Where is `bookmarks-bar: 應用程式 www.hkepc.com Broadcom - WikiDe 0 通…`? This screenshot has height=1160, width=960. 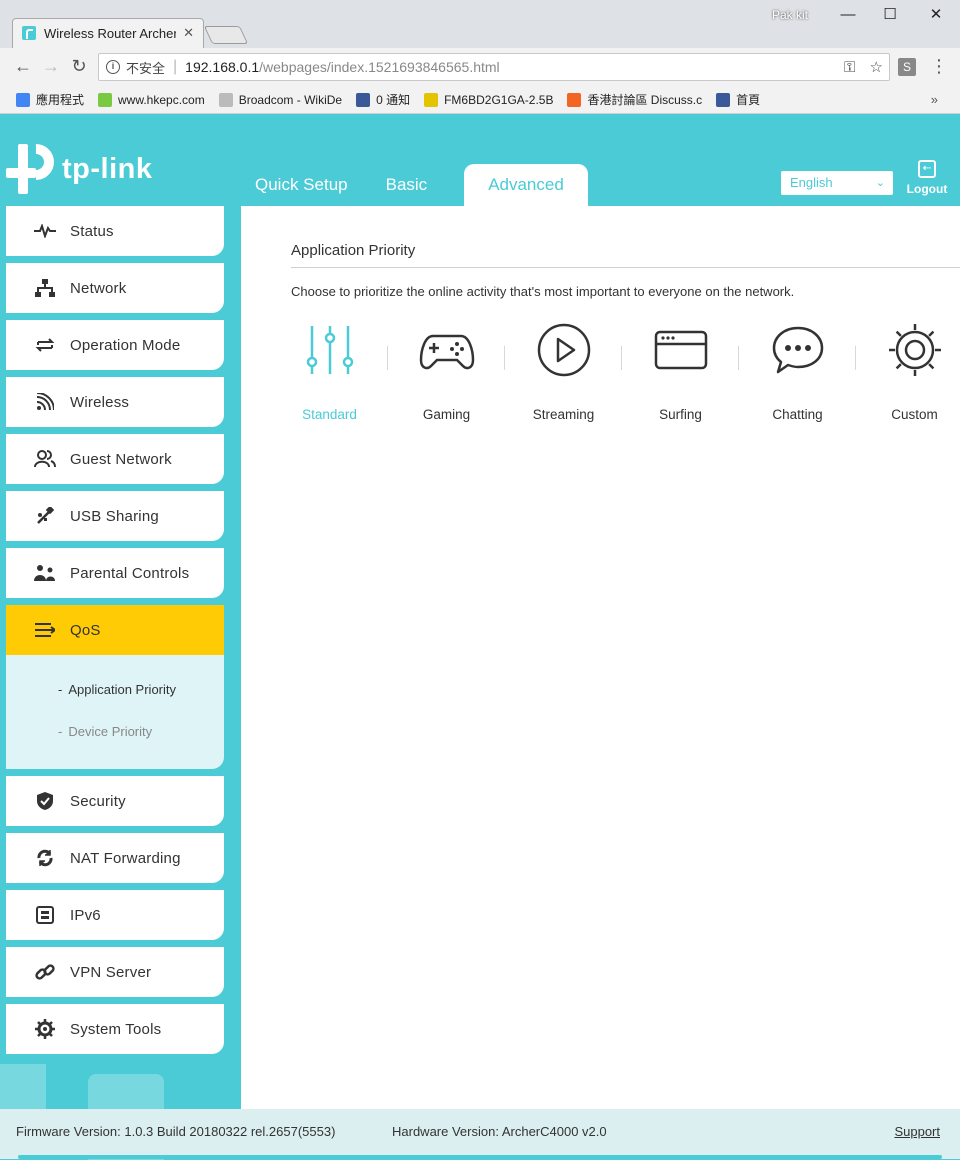 bookmarks-bar: 應用程式 www.hkepc.com Broadcom - WikiDe 0 通… is located at coordinates (480, 100).